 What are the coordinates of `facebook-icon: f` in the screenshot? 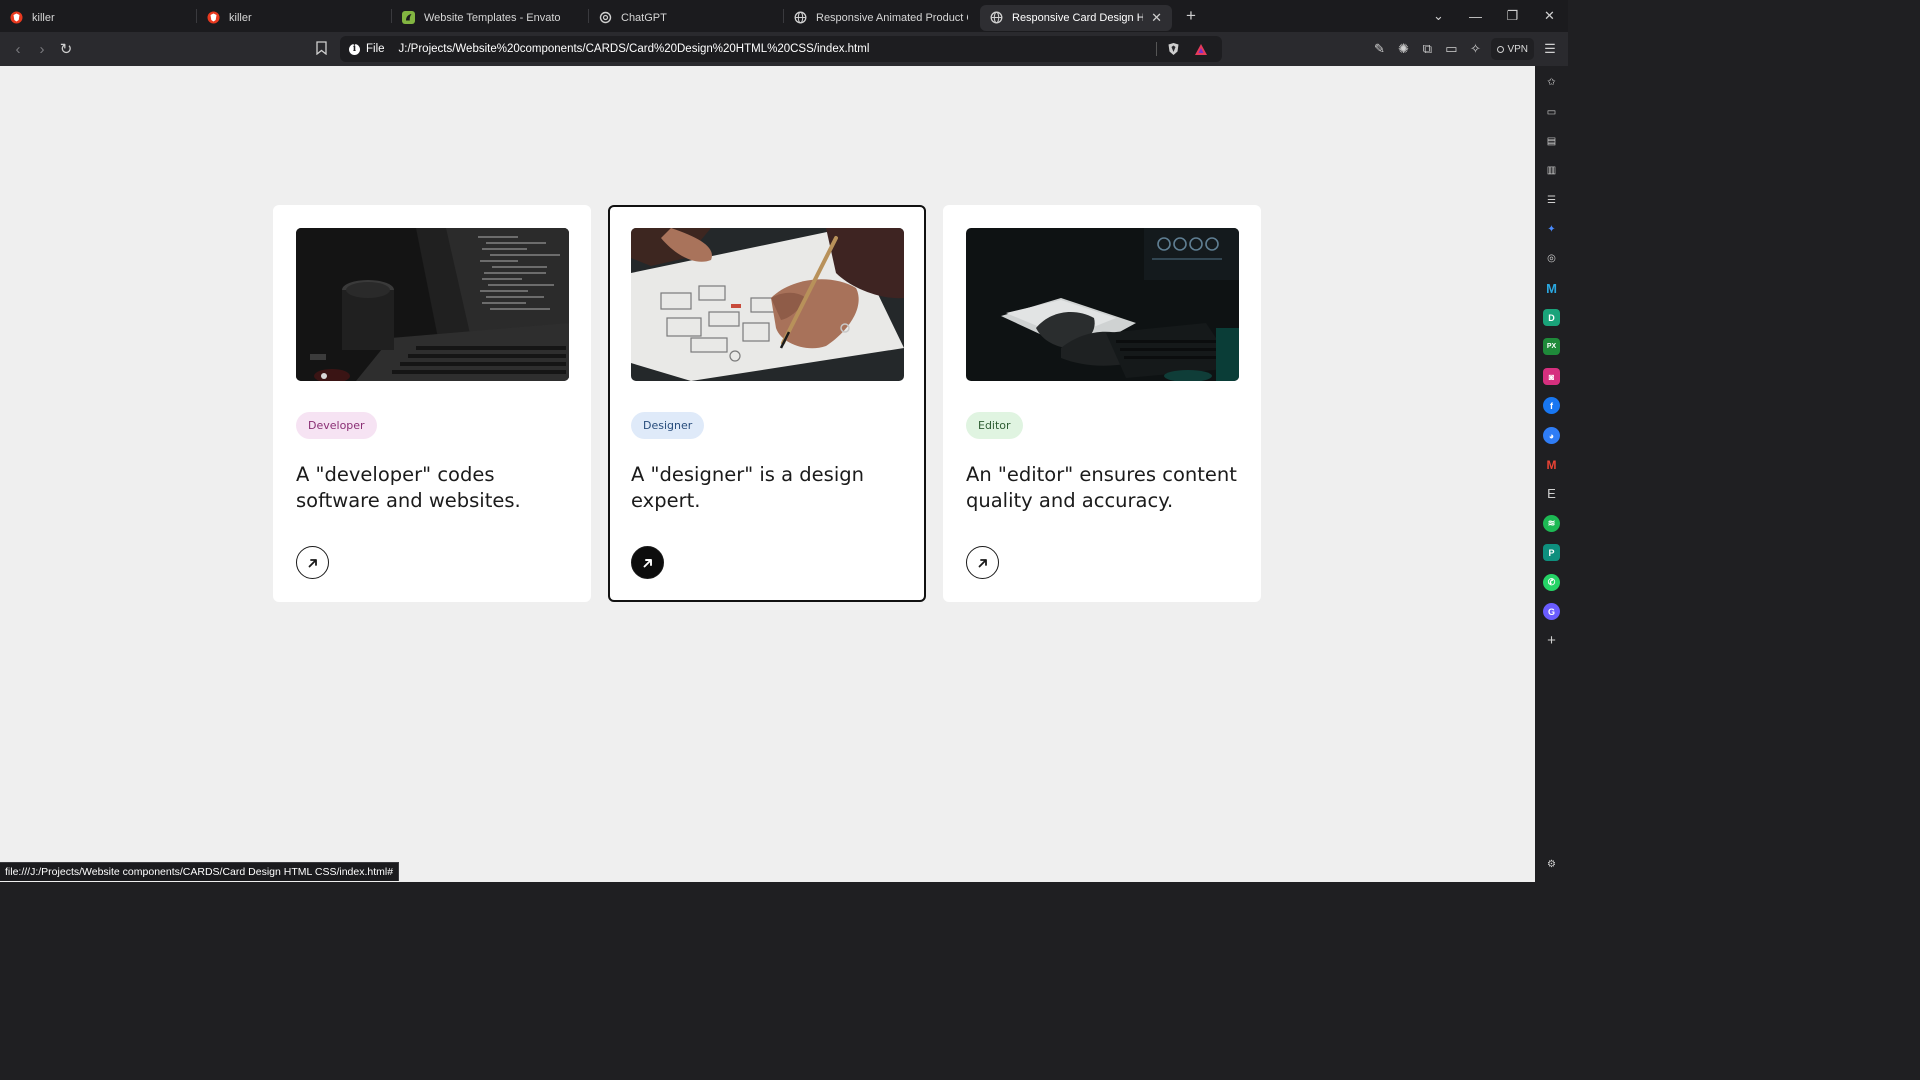 It's located at (1551, 405).